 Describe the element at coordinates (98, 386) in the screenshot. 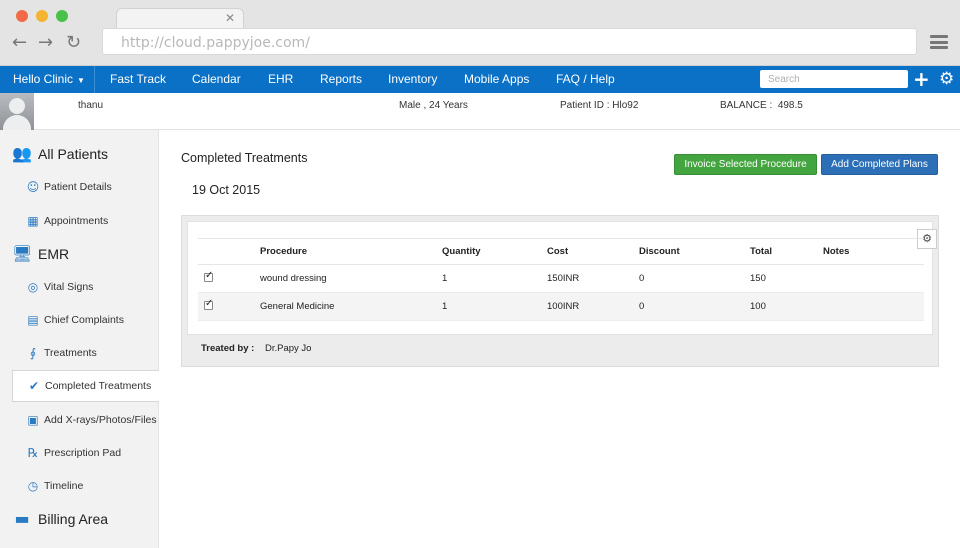

I see `sidebar-item-label: Completed Treatments` at that location.